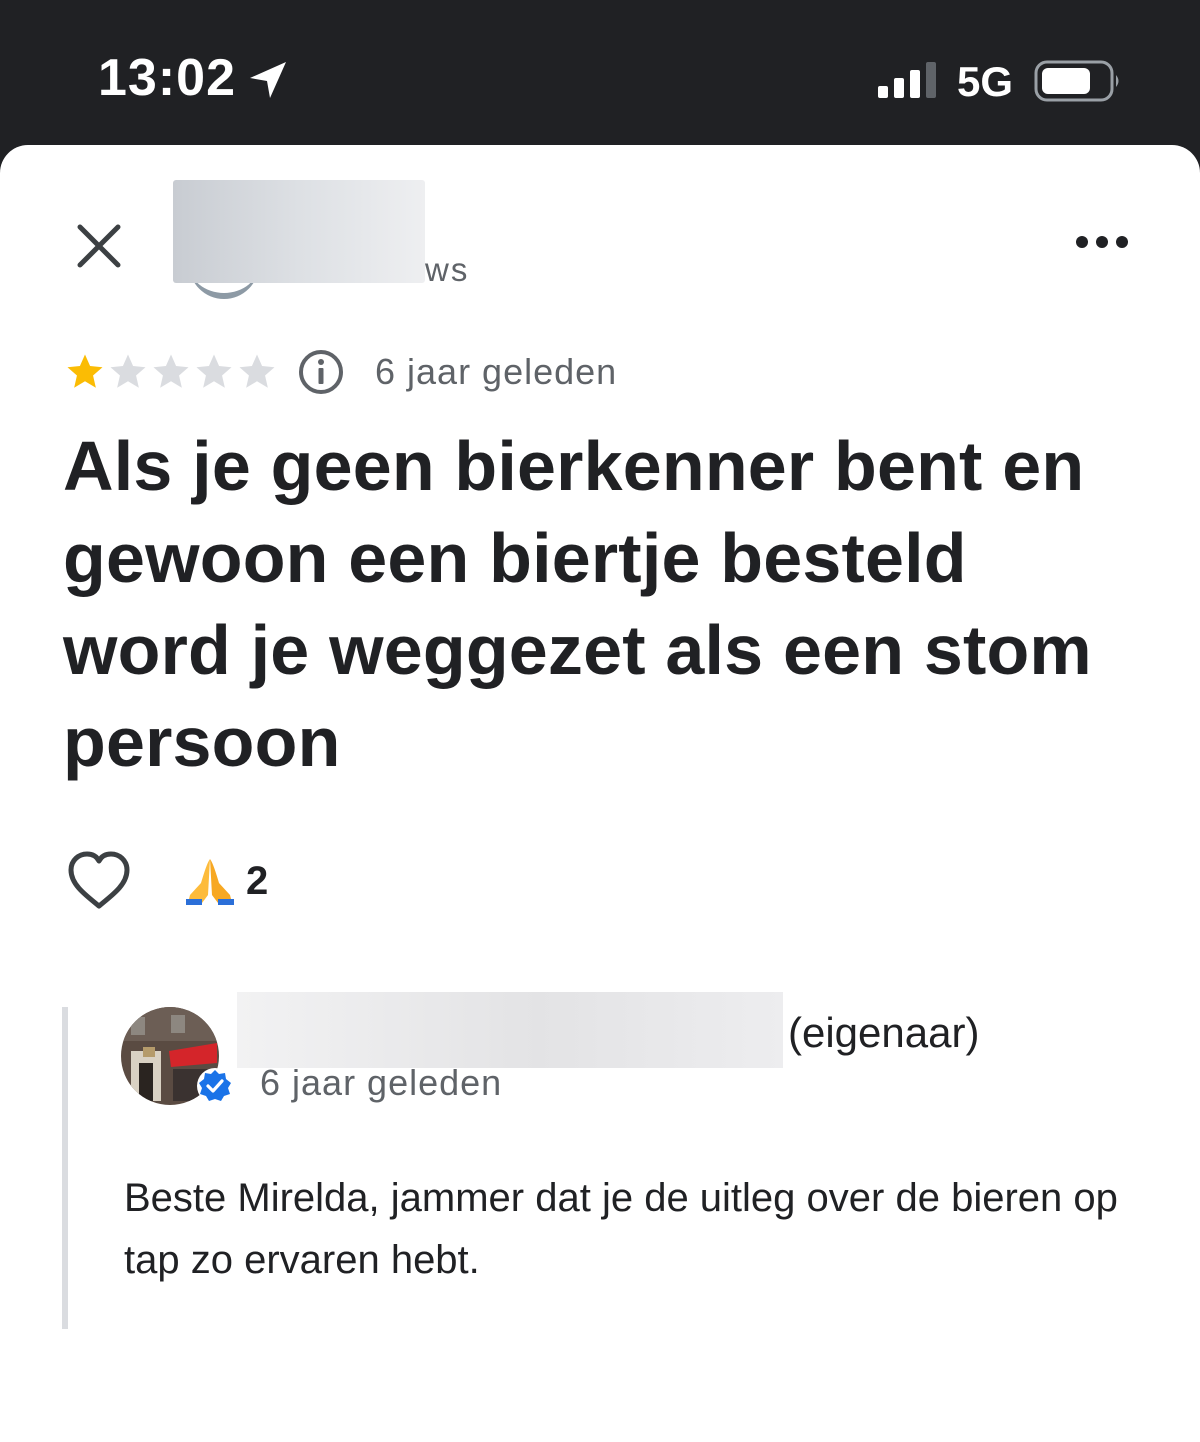 Image resolution: width=1200 pixels, height=1442 pixels. What do you see at coordinates (85, 371) in the screenshot?
I see `star-filled-icon` at bounding box center [85, 371].